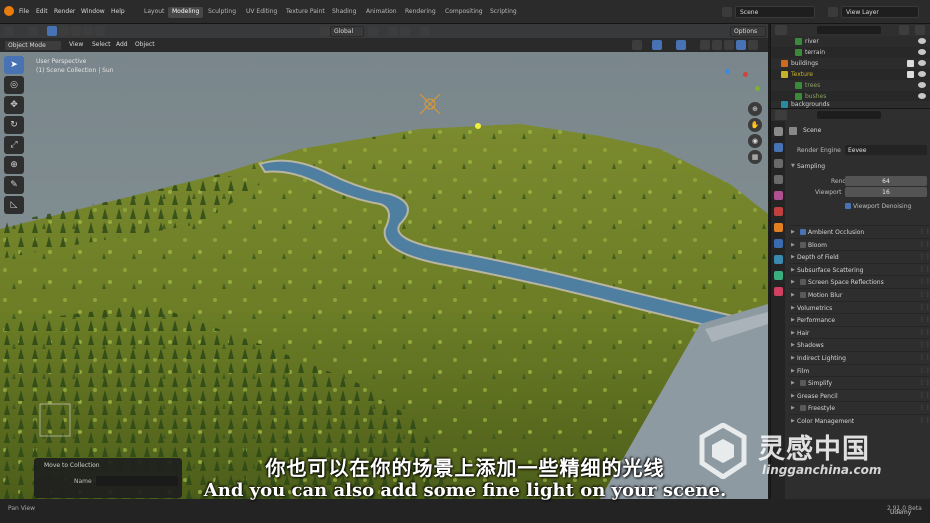  What do you see at coordinates (100, 45) in the screenshot?
I see `menu-select: Select` at bounding box center [100, 45].